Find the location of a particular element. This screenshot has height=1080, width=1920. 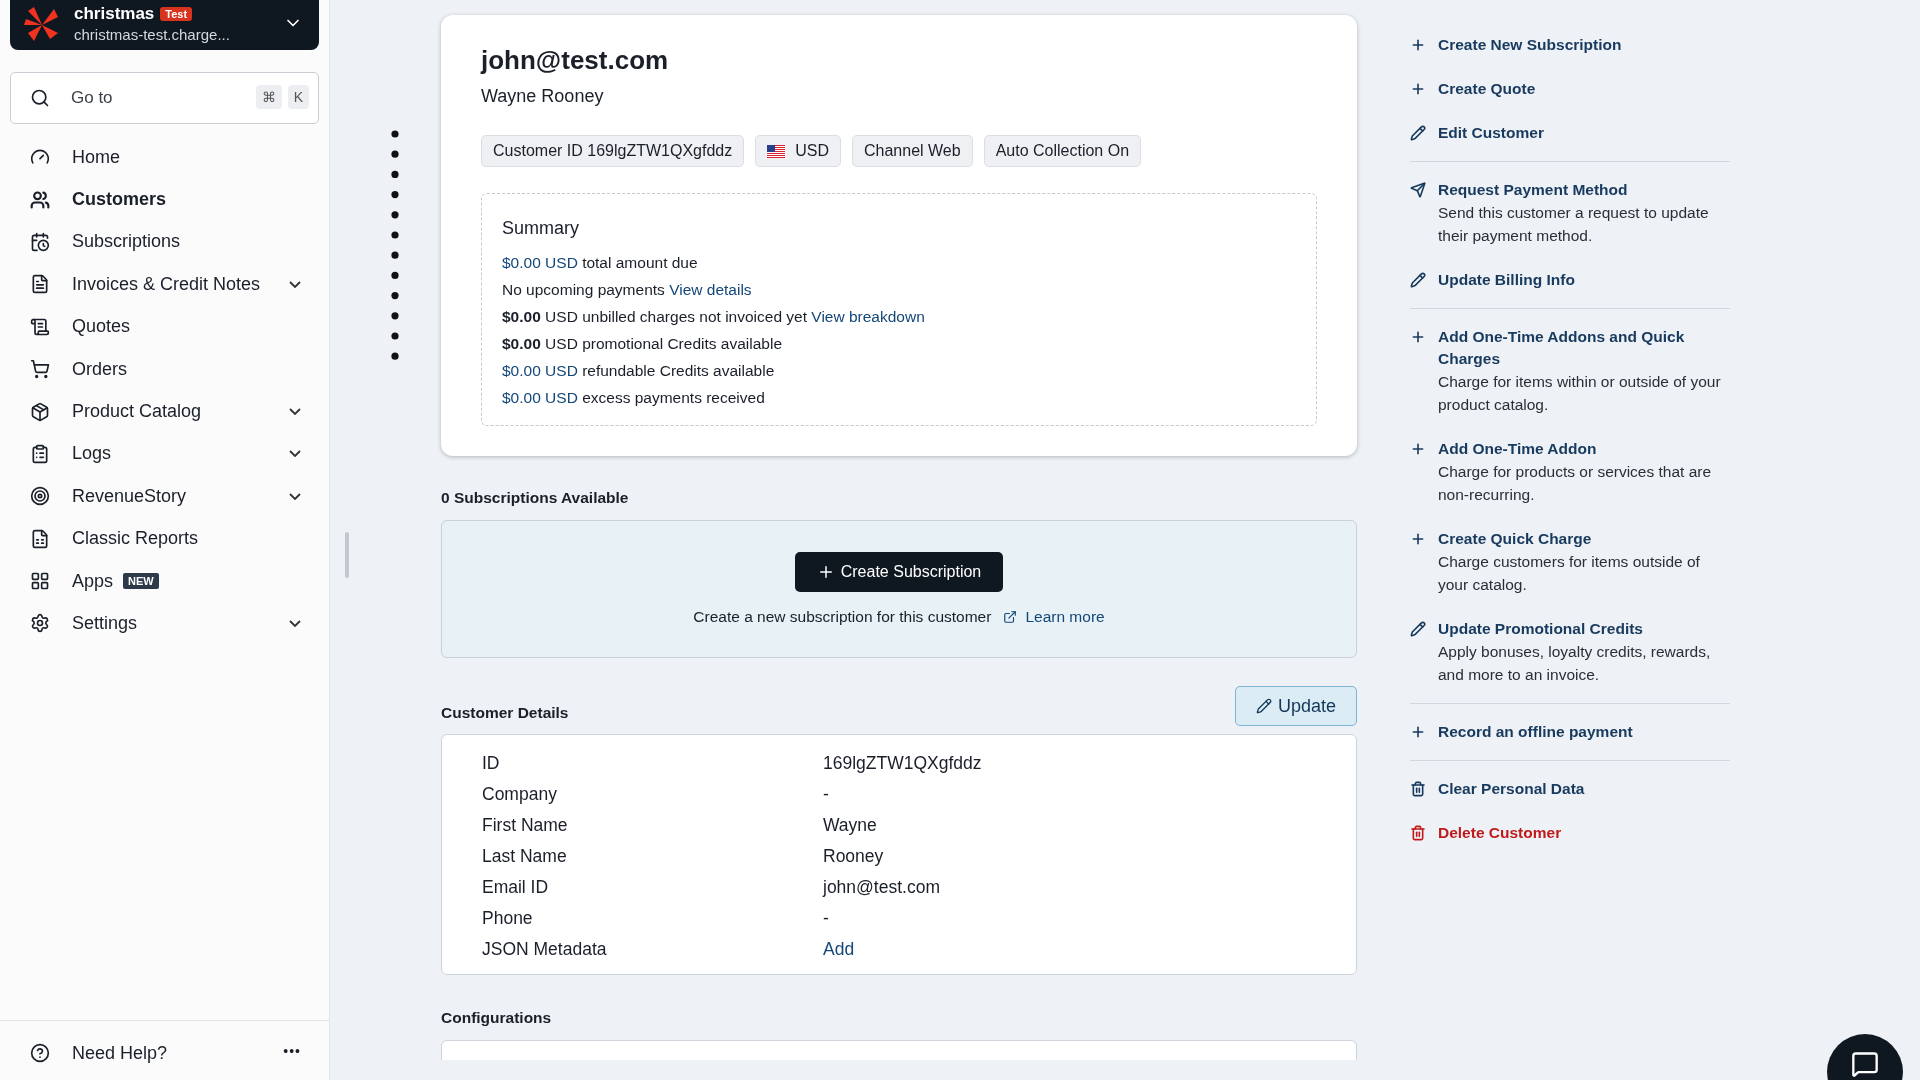

scroll-icon is located at coordinates (40, 326).